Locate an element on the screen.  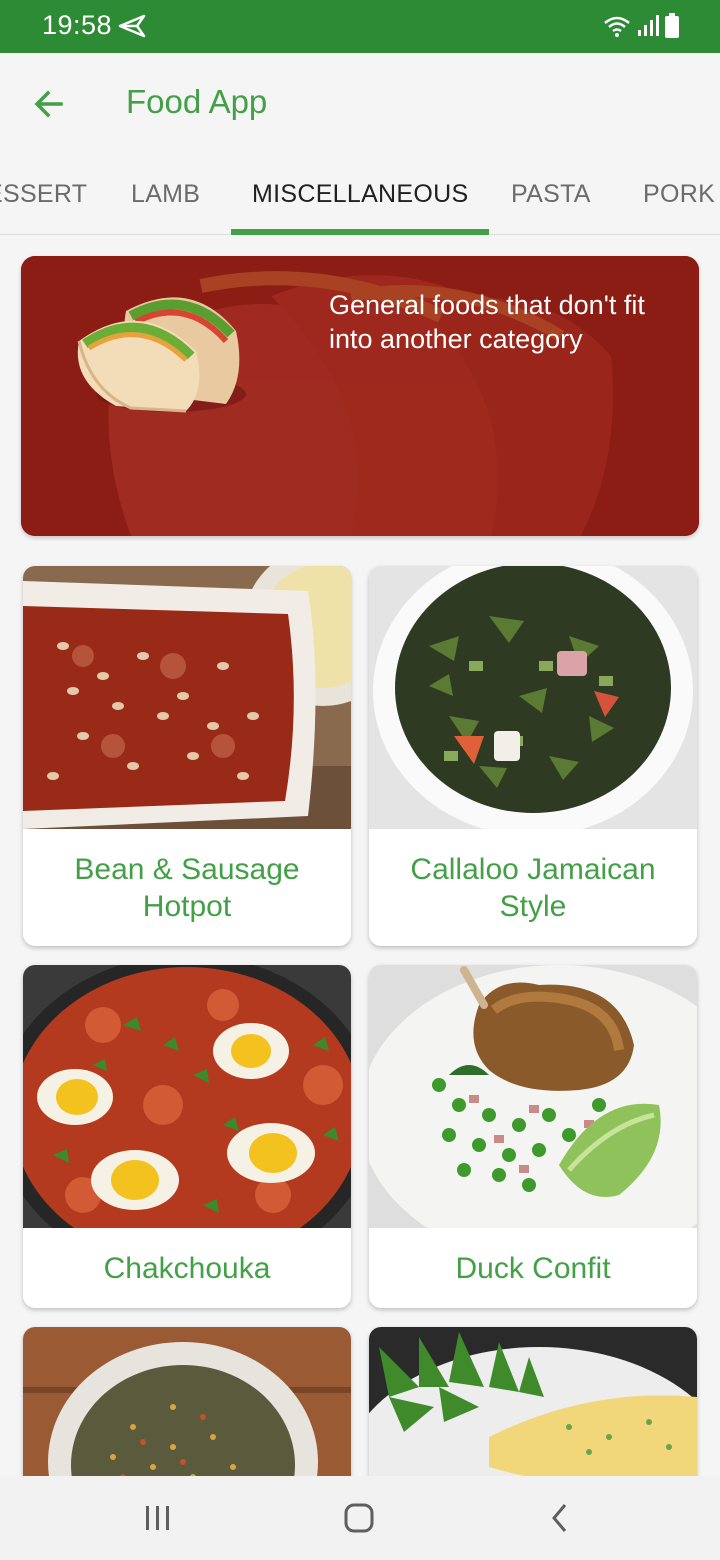
back-button is located at coordinates (49, 104).